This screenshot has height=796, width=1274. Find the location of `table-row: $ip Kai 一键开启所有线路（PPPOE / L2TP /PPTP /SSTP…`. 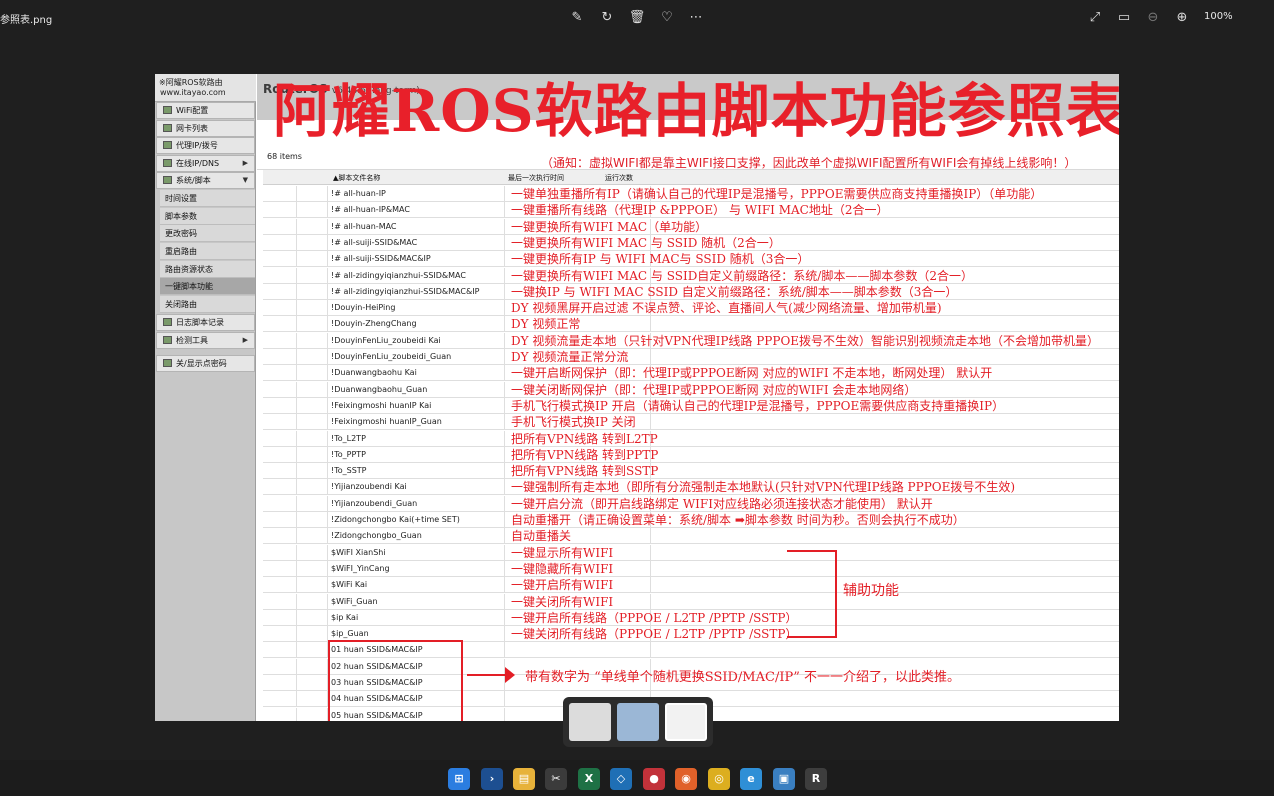

table-row: $ip Kai 一键开启所有线路（PPPOE / L2TP /PPTP /SSTP… is located at coordinates (691, 617).